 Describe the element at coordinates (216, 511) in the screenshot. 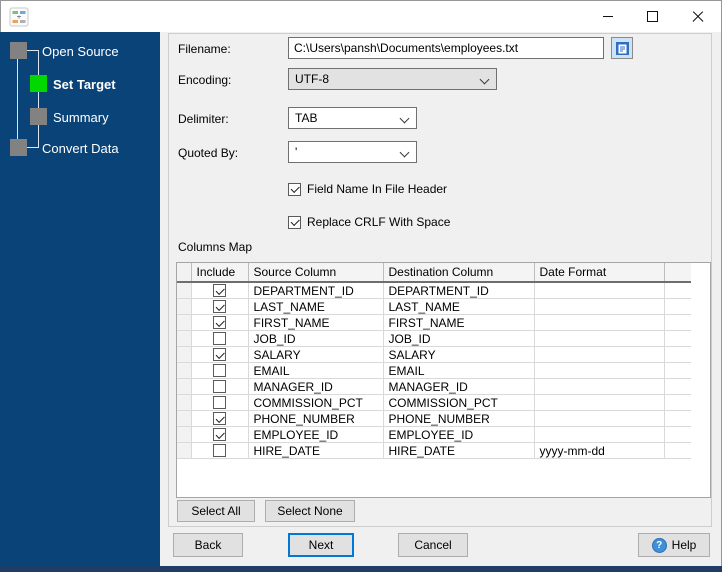

I see `select-all-button: Select All` at that location.